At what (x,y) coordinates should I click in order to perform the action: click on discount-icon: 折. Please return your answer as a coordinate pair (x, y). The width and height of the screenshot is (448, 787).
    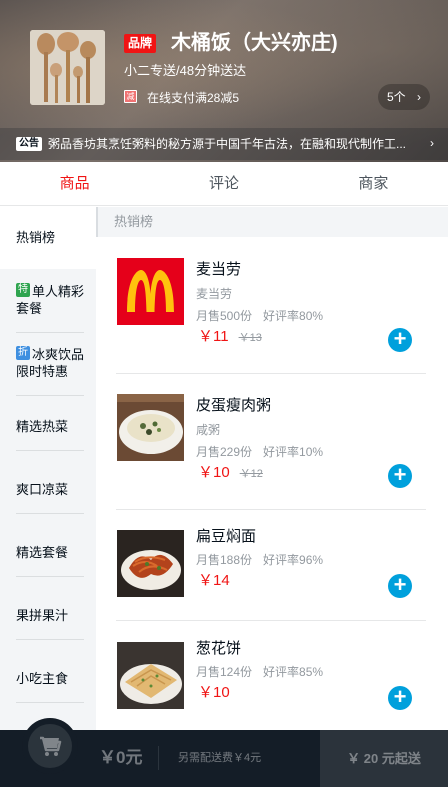
    Looking at the image, I should click on (23, 353).